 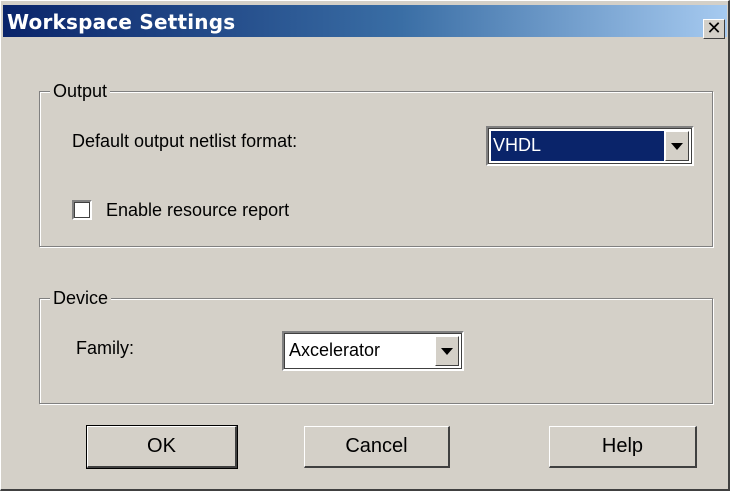 What do you see at coordinates (185, 141) in the screenshot?
I see `netlist-format-label: Default output netlist format:` at bounding box center [185, 141].